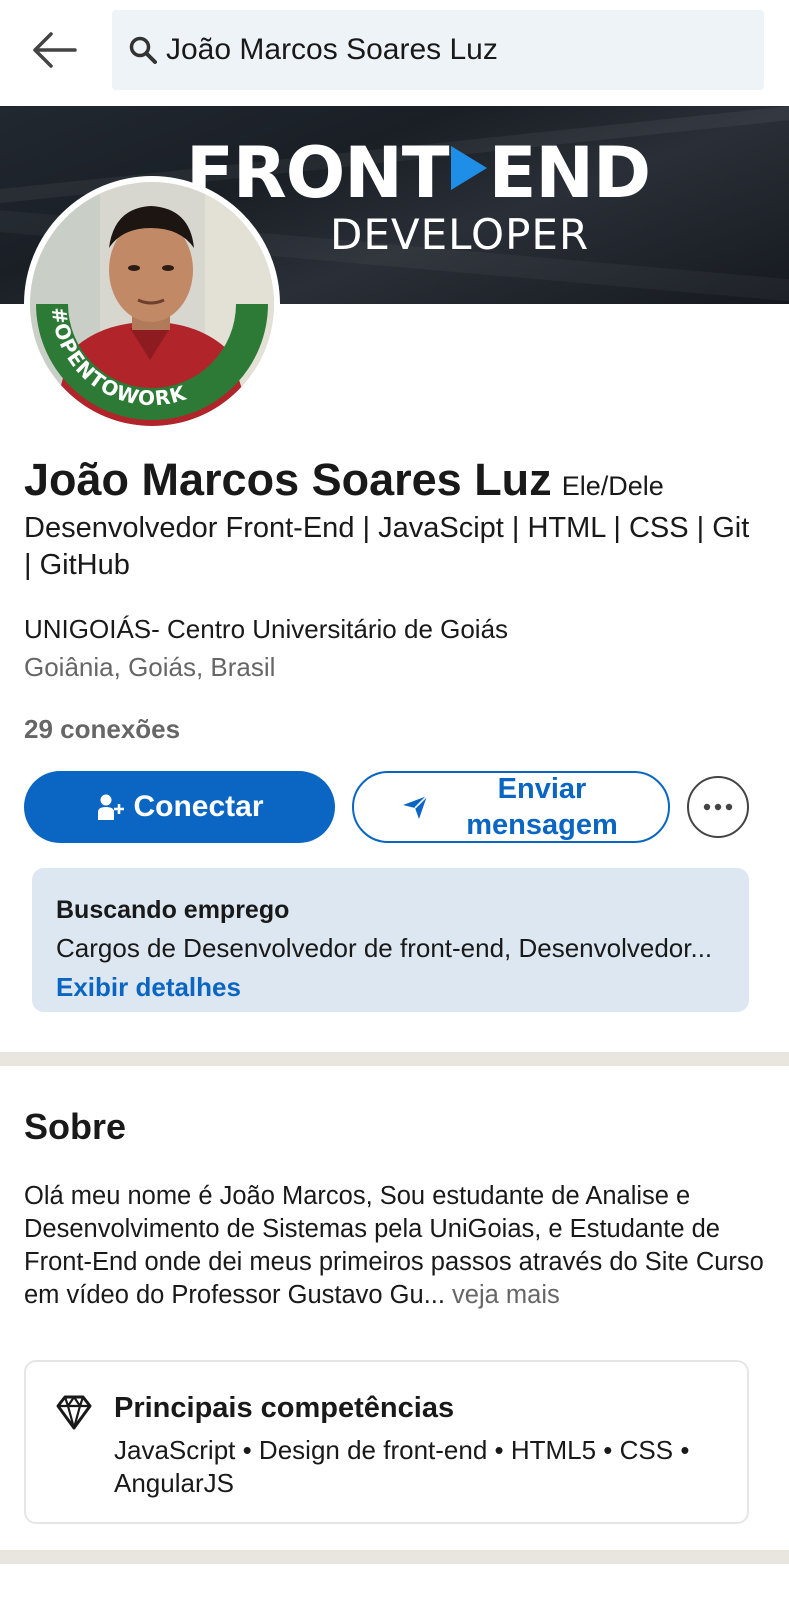 The image size is (789, 1600). I want to click on profile-name: João Marcos Soares Luz, so click(288, 479).